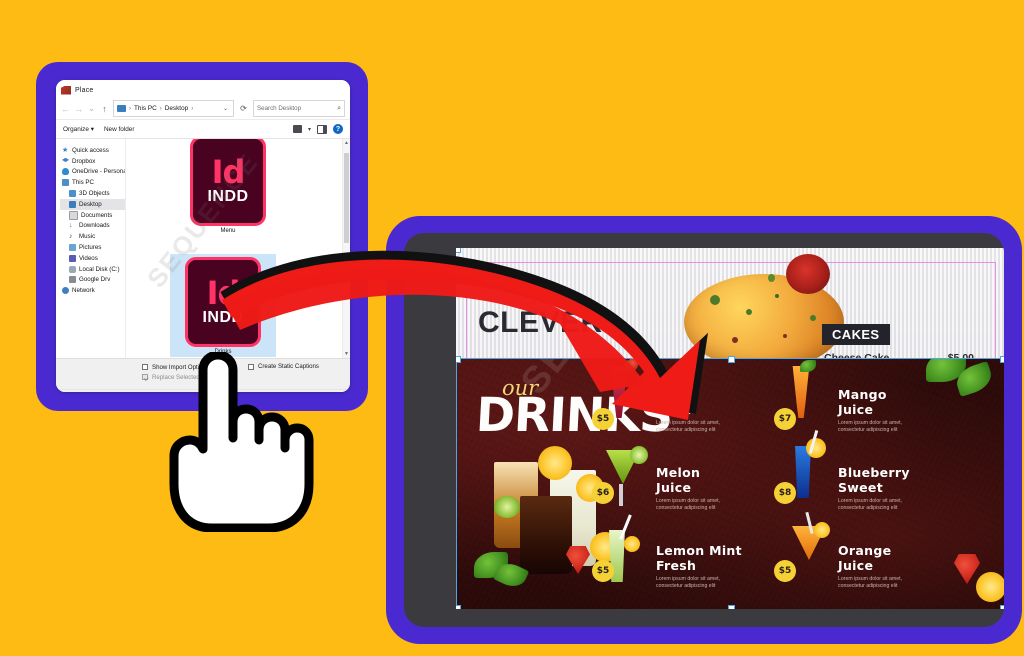 Image resolution: width=1024 pixels, height=656 pixels. I want to click on sidebar-item-videos: Videos, so click(92, 258).